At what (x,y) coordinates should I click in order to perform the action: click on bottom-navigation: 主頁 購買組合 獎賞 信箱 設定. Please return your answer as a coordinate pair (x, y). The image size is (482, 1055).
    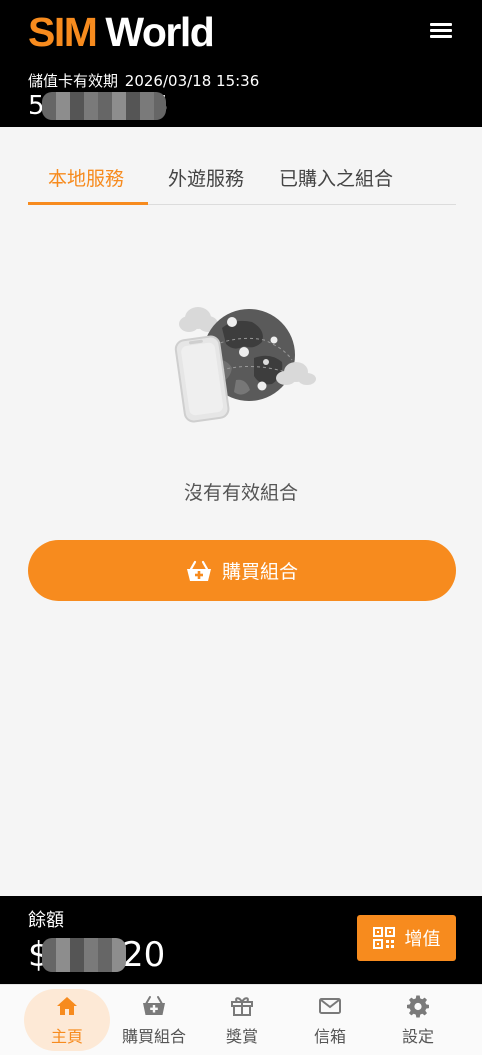
    Looking at the image, I should click on (241, 1019).